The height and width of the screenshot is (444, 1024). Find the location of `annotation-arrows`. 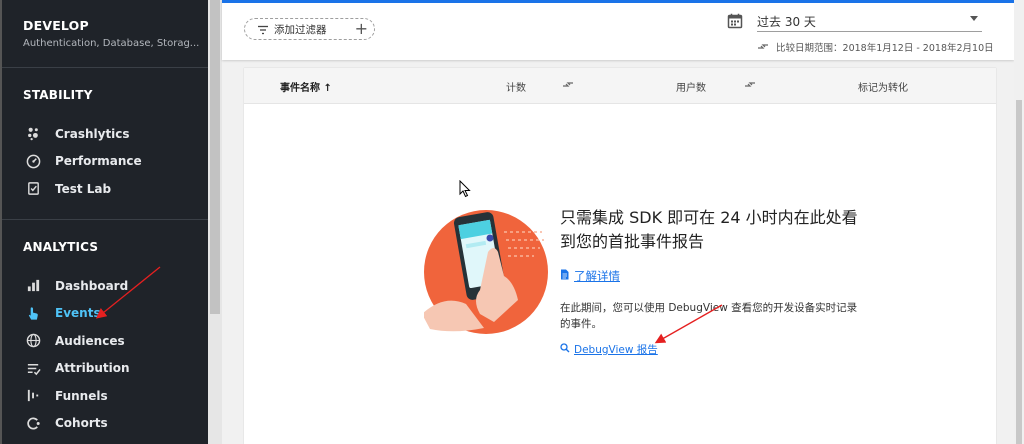

annotation-arrows is located at coordinates (409, 305).